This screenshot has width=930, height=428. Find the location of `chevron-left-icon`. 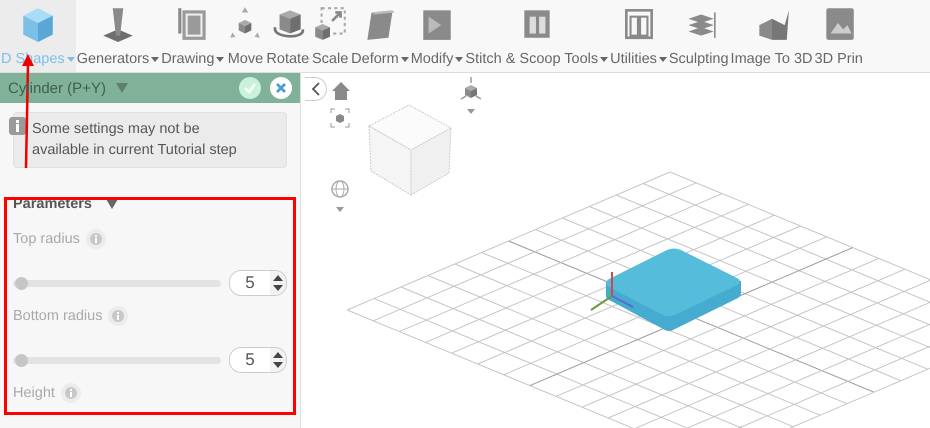

chevron-left-icon is located at coordinates (315, 89).